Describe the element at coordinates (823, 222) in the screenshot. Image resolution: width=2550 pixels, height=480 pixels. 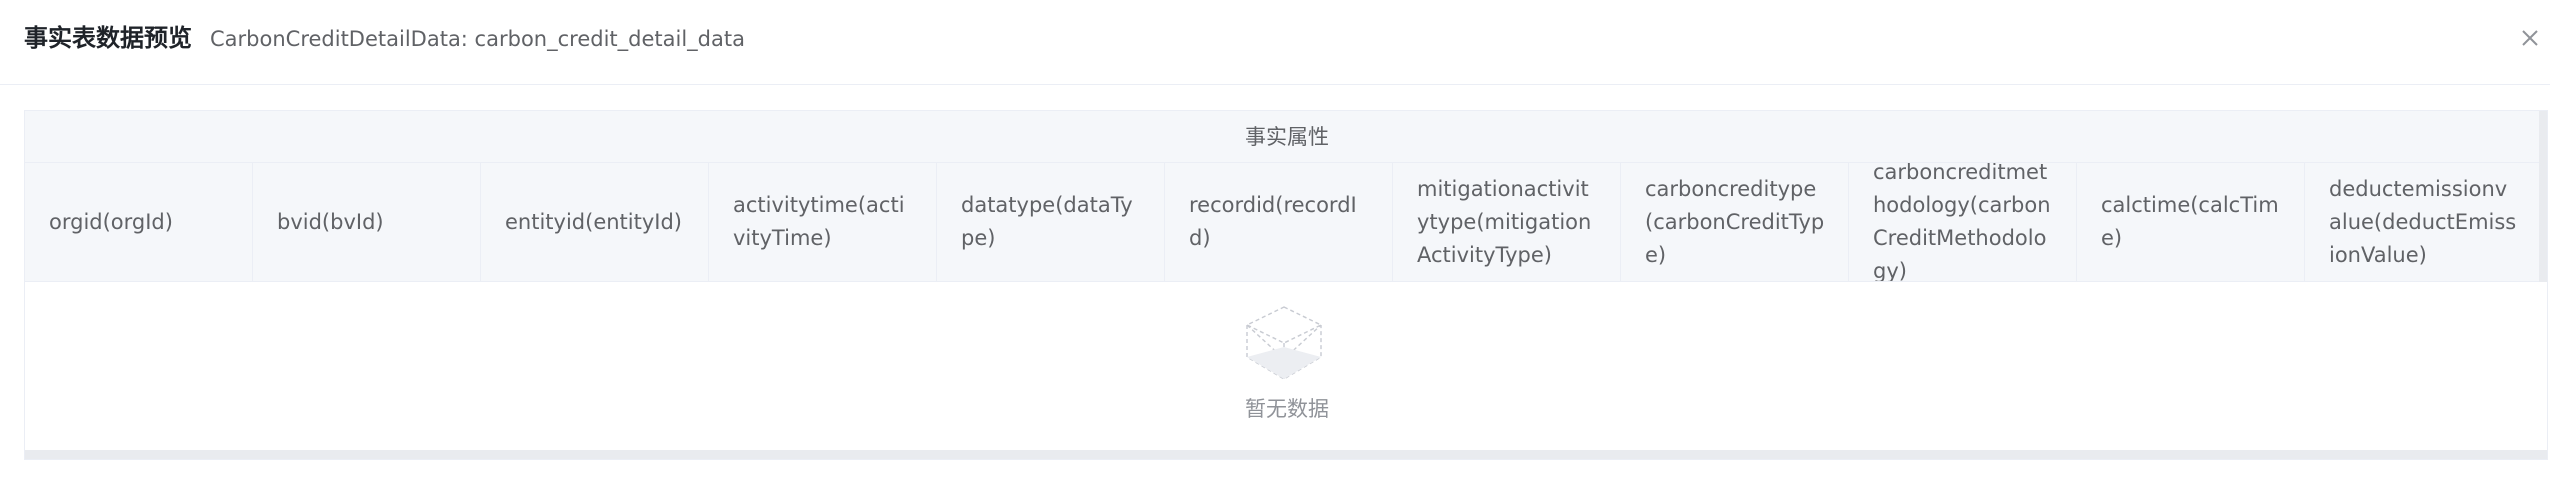
I see `column-header-activitytime: activitytime(activityTime)` at that location.